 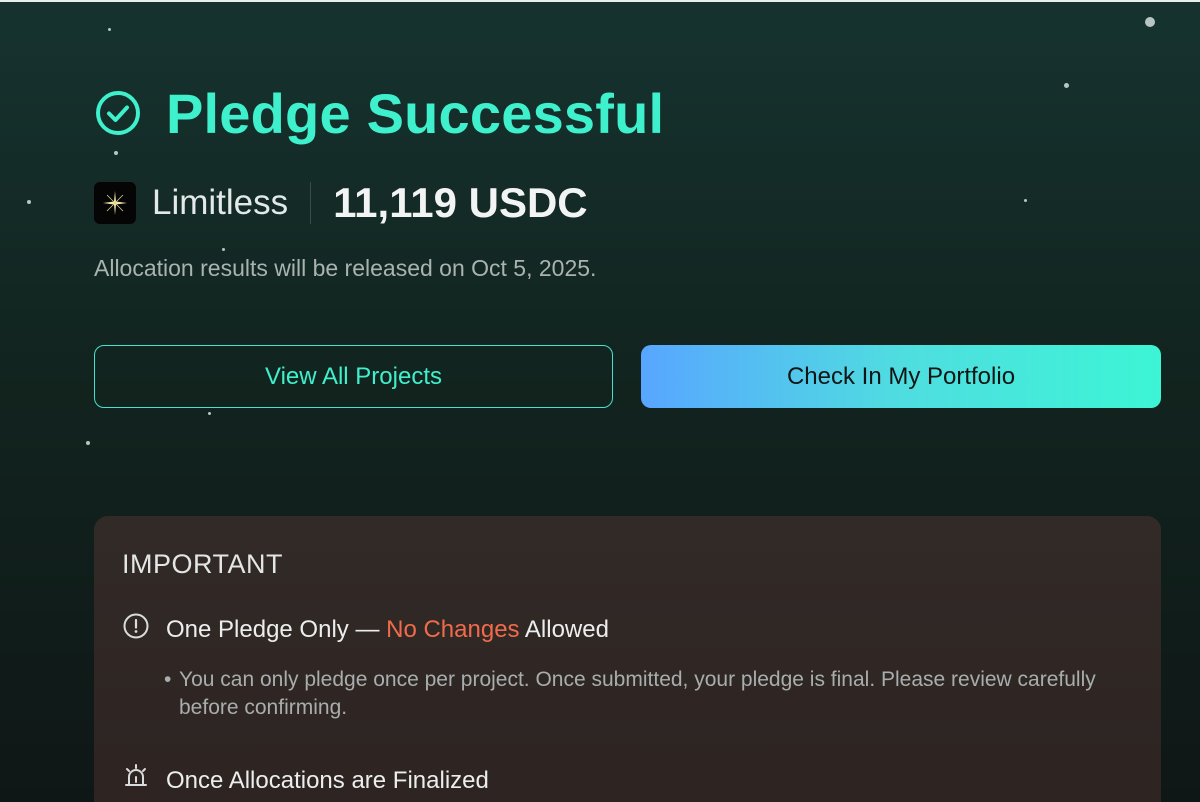 I want to click on check-portfolio-button: Check In My Portfolio, so click(x=901, y=376).